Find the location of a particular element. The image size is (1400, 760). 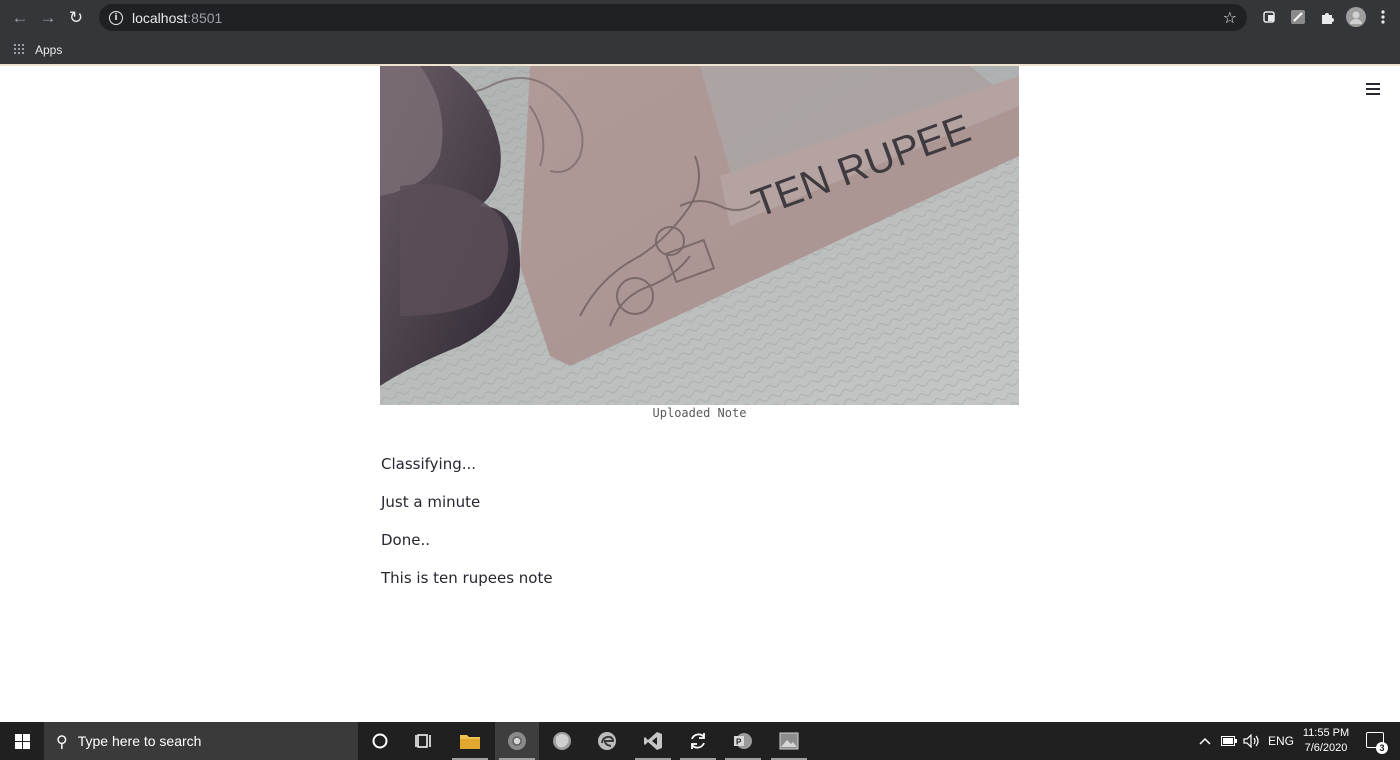

bookmark-star-icon: ☆ is located at coordinates (1230, 18).